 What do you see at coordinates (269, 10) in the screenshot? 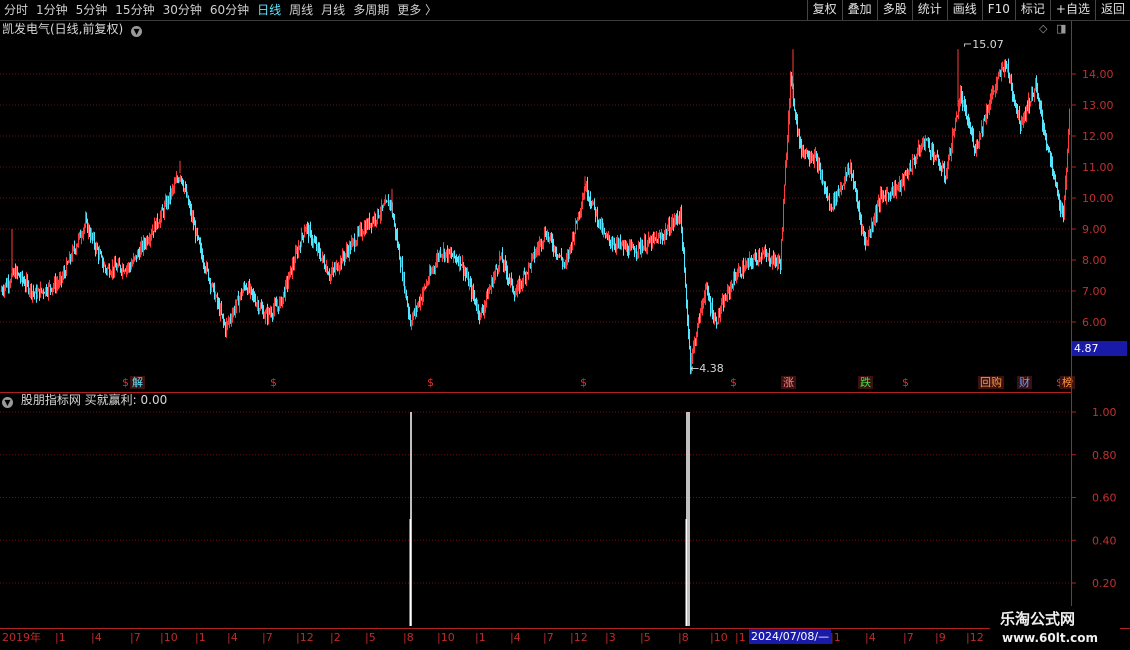
I see `period-tab: 日线` at bounding box center [269, 10].